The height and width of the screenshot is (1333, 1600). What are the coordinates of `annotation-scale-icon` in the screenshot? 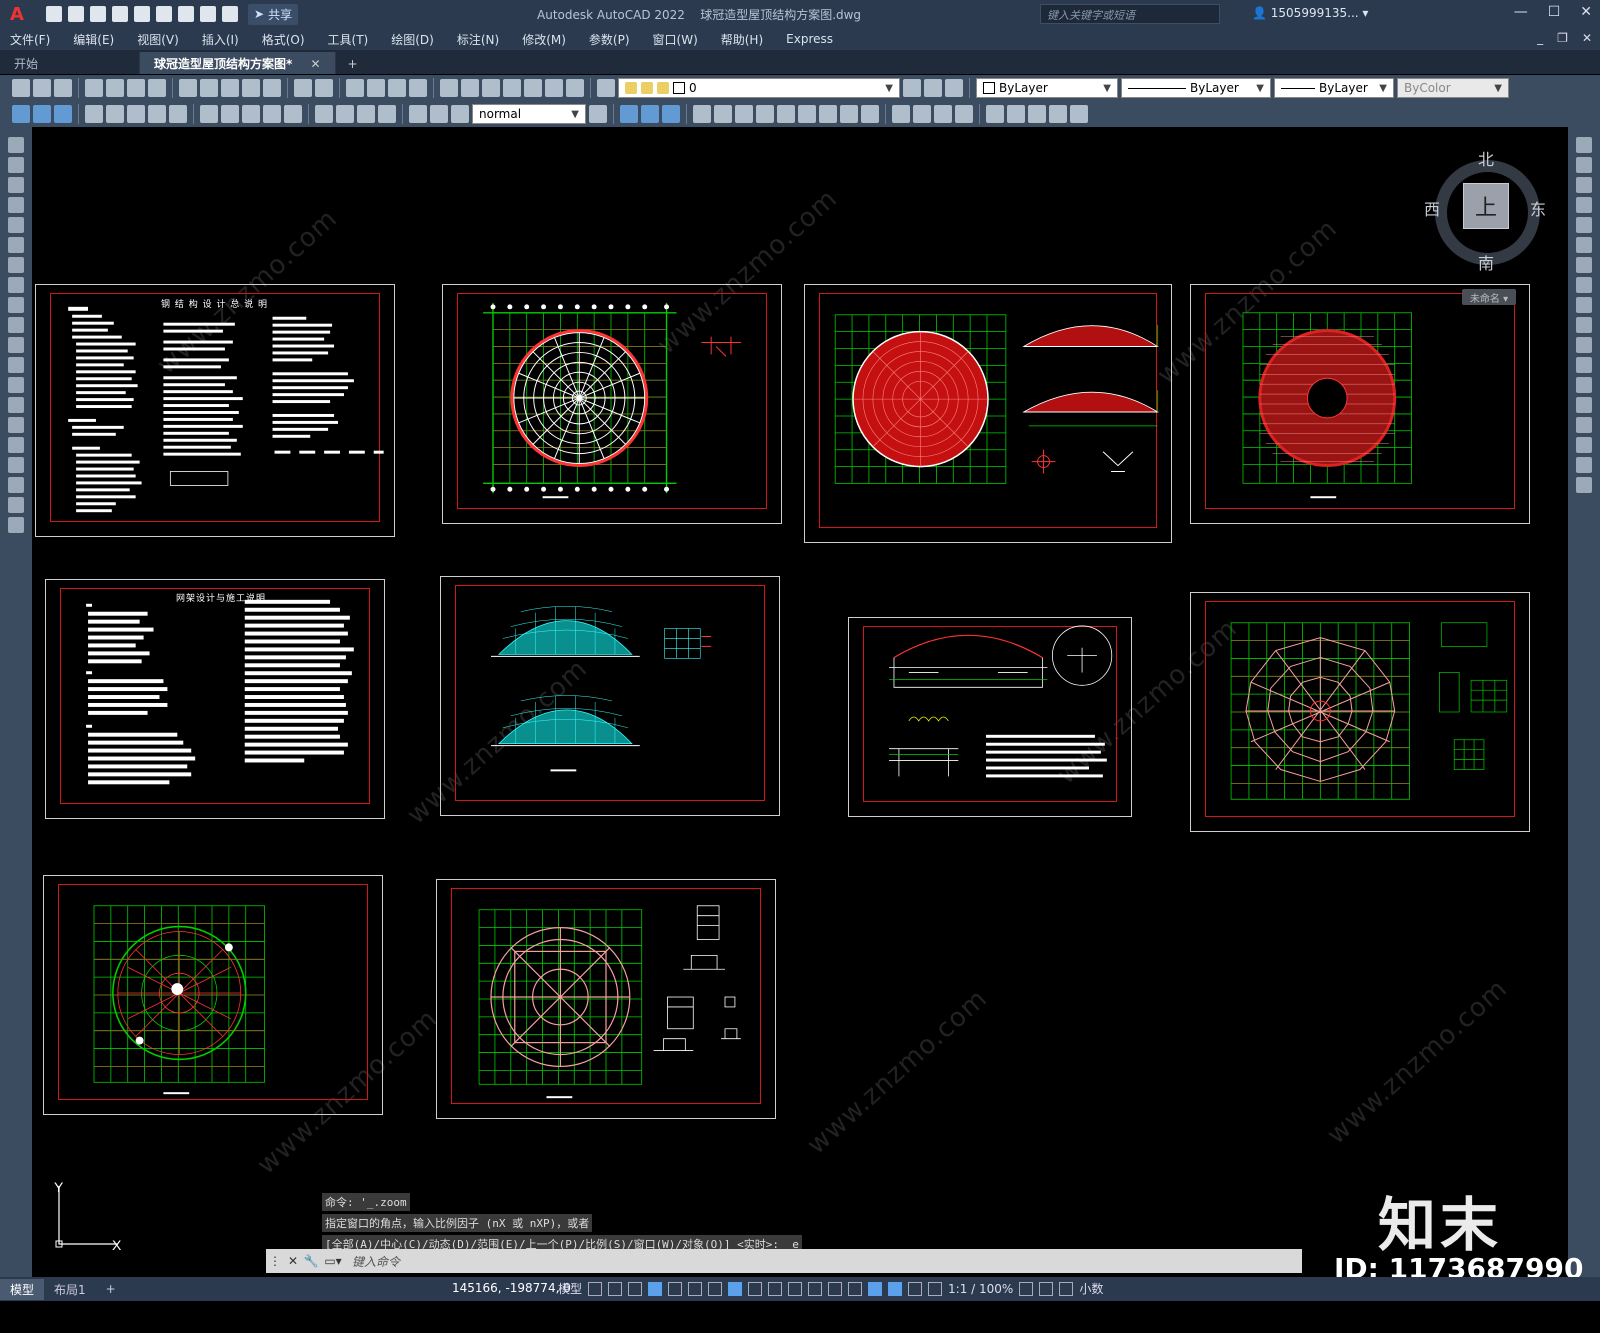 It's located at (935, 1288).